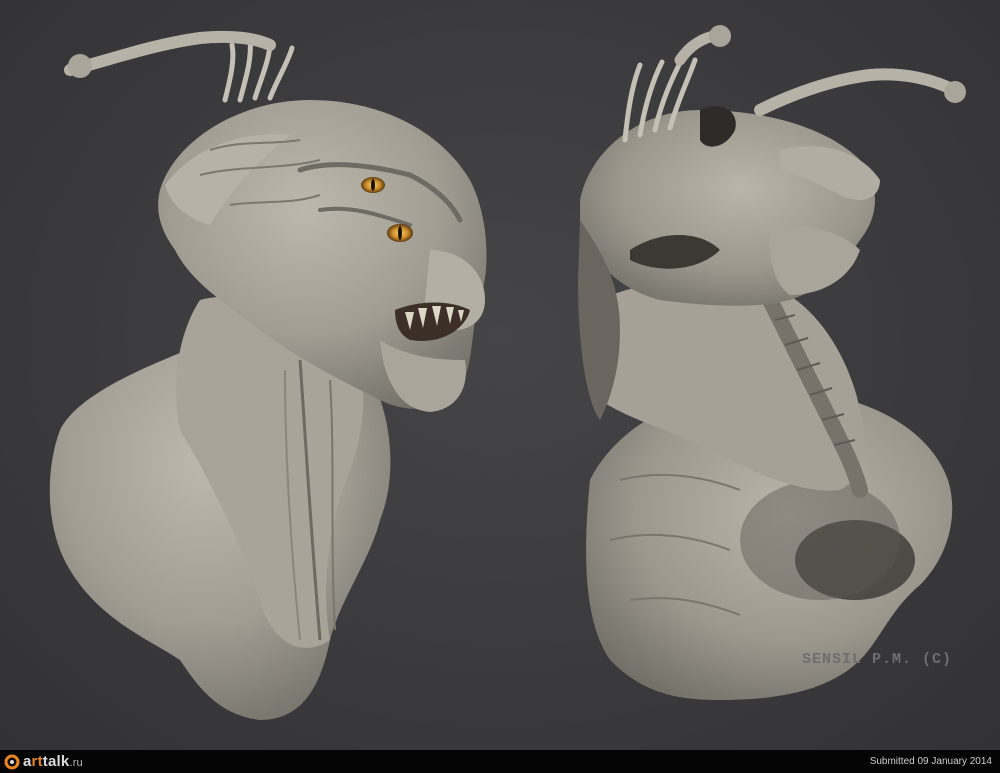 The image size is (1000, 773). What do you see at coordinates (877, 659) in the screenshot?
I see `artist-signature: SENSIL P.M. (C)` at bounding box center [877, 659].